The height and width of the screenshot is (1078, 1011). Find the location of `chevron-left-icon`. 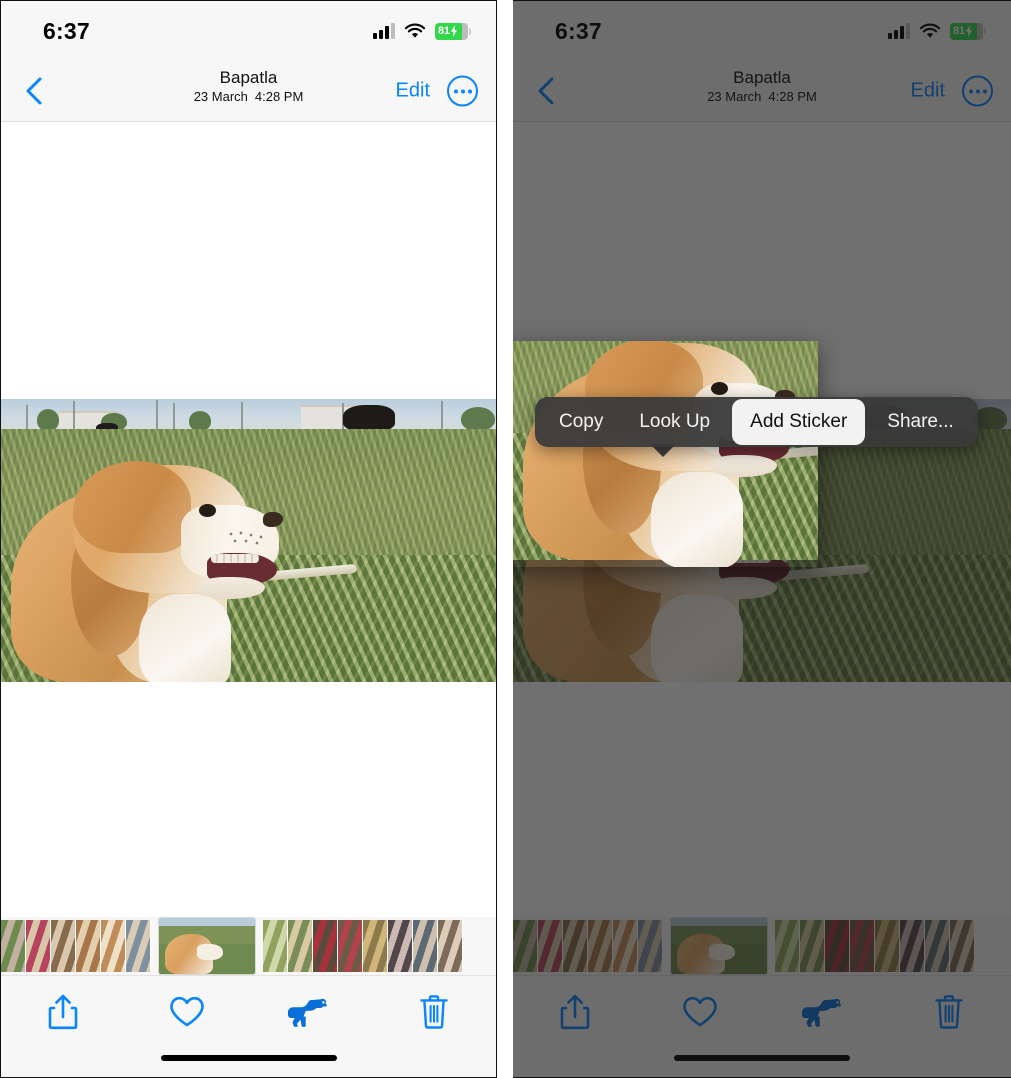

chevron-left-icon is located at coordinates (34, 91).